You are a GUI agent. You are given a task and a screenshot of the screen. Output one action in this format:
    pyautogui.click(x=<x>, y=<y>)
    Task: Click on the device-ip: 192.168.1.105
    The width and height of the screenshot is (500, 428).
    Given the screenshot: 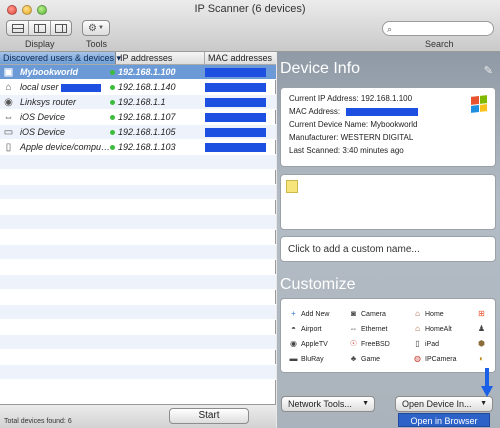 What is the action you would take?
    pyautogui.click(x=147, y=132)
    